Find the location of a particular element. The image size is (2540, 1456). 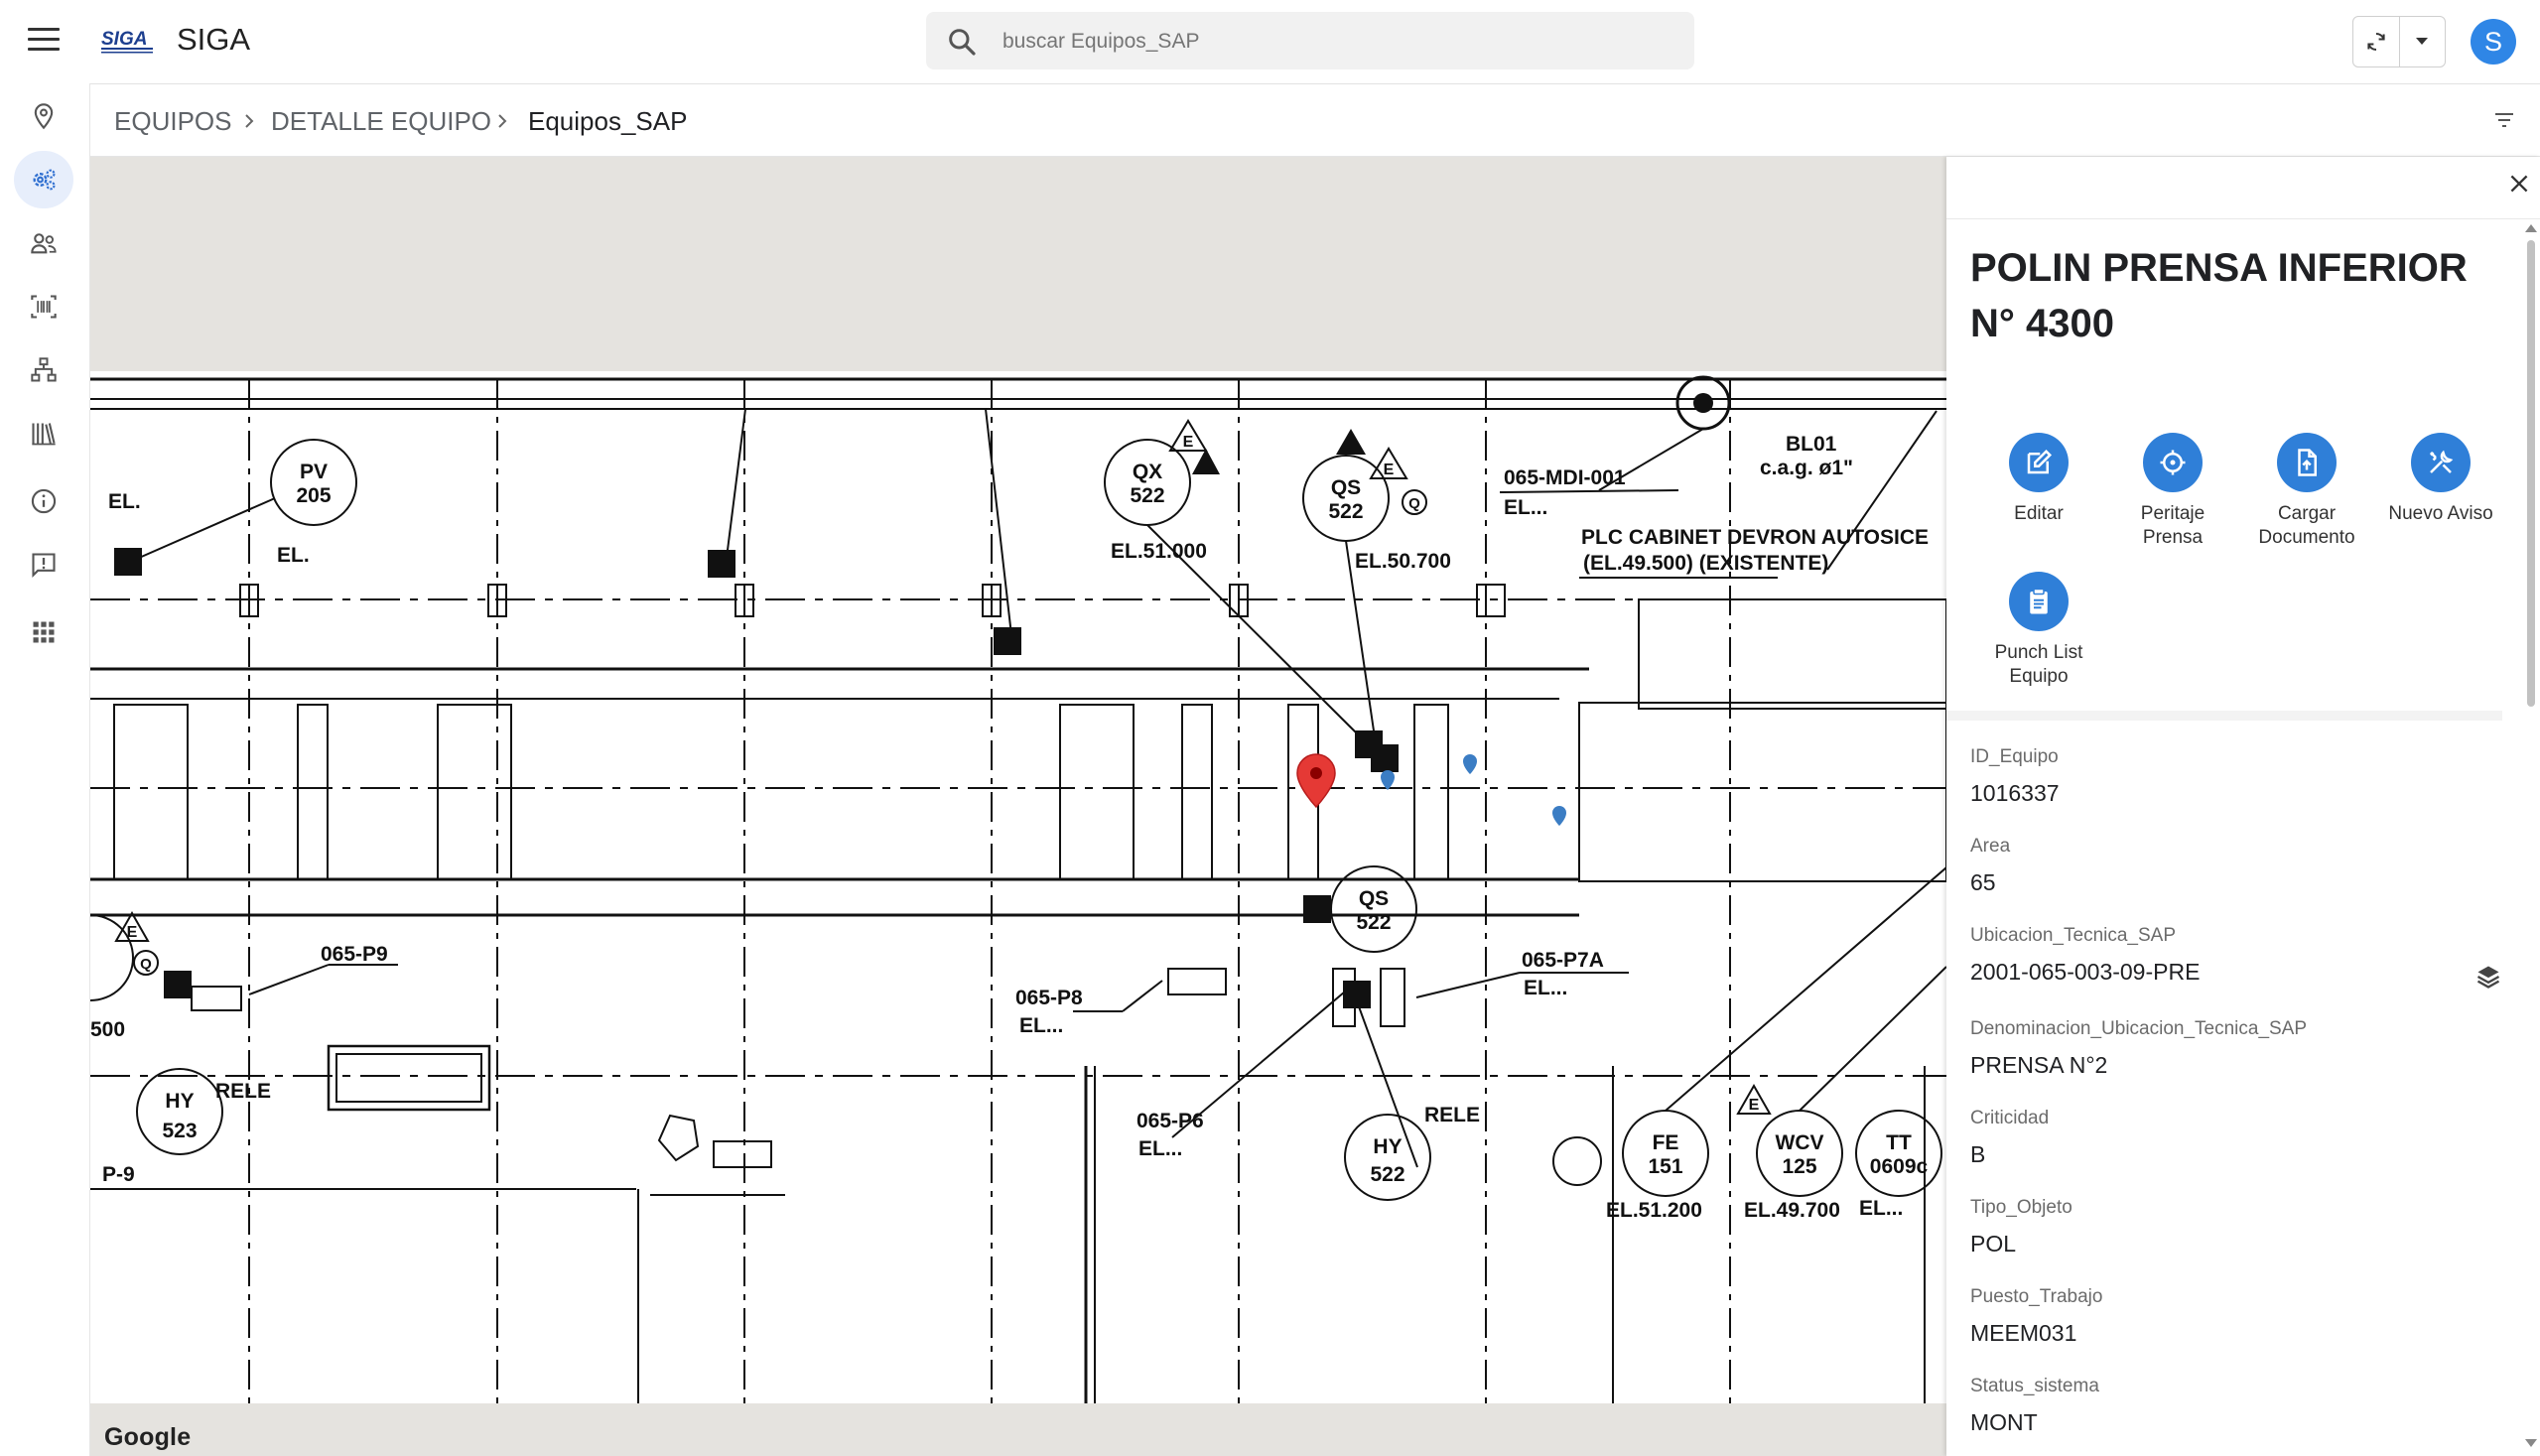

nav-equipment is located at coordinates (43, 179).